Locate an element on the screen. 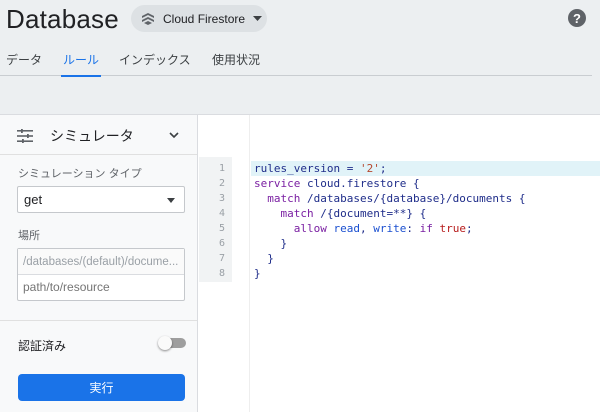 This screenshot has height=412, width=600. run-button: 実行 is located at coordinates (101, 387).